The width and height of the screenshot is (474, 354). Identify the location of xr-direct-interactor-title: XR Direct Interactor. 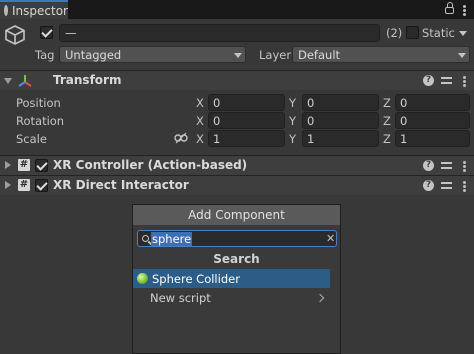
(121, 185).